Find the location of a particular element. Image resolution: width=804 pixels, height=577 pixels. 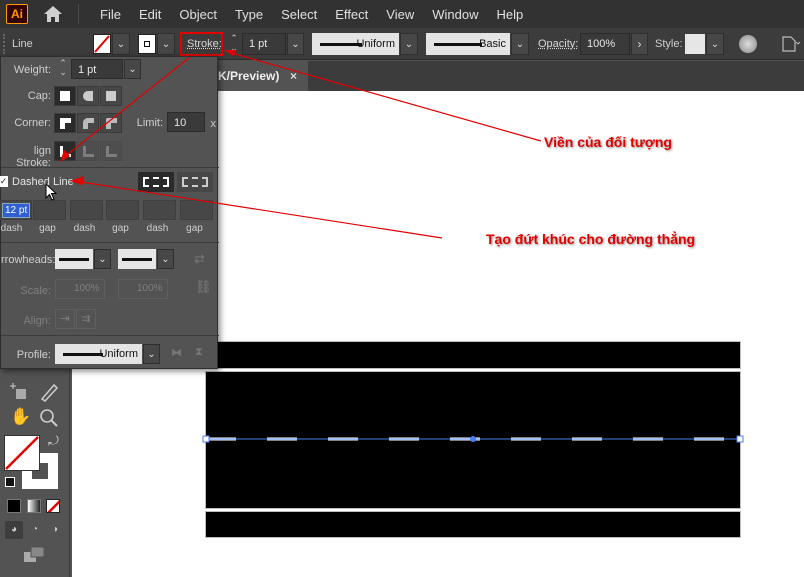

arrowhead-dashed-note is located at coordinates (77, 180).